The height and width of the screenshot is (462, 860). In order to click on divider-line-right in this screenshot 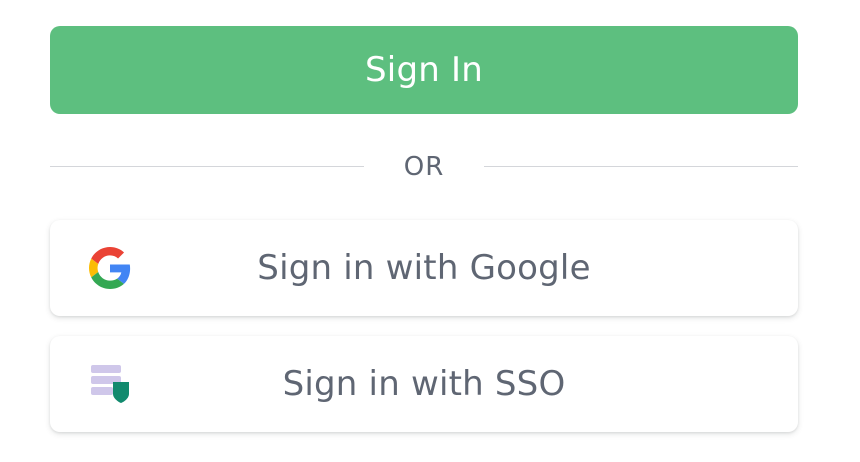, I will do `click(641, 166)`.